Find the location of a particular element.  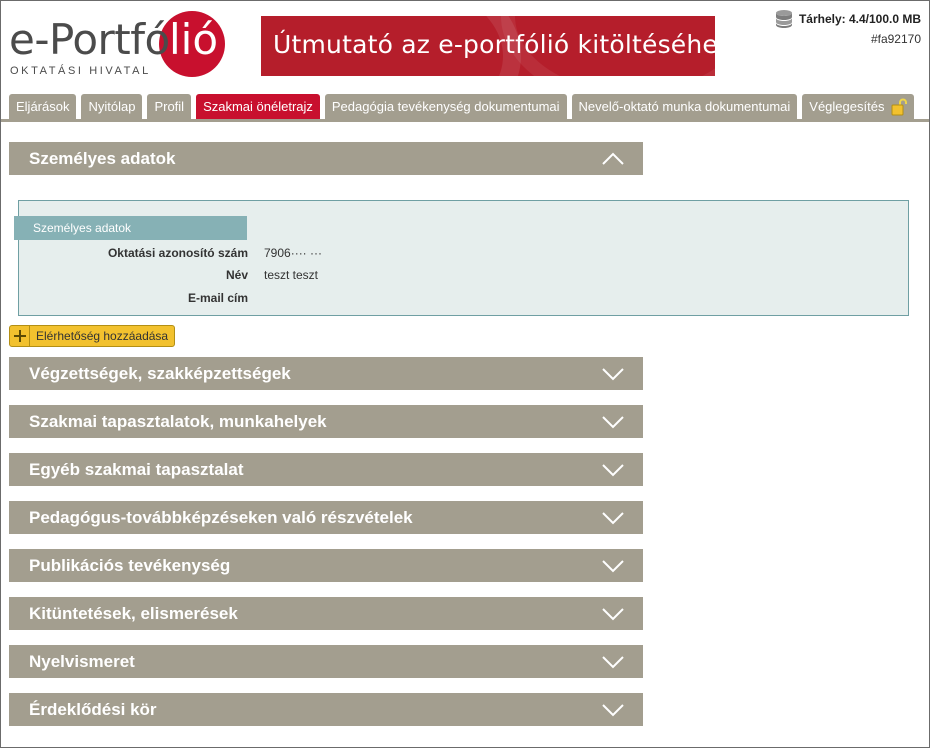

tab-profil: Profil is located at coordinates (169, 107).